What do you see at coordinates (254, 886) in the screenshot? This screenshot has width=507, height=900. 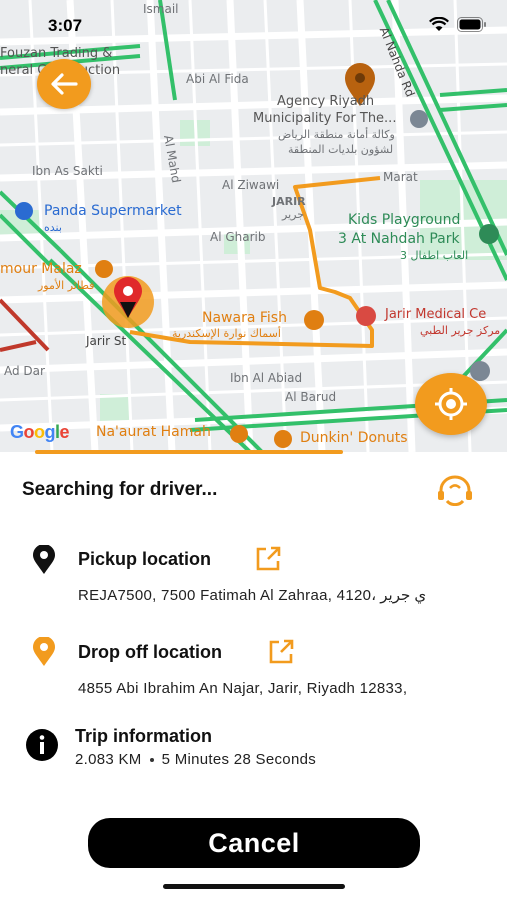 I see `home-indicator` at bounding box center [254, 886].